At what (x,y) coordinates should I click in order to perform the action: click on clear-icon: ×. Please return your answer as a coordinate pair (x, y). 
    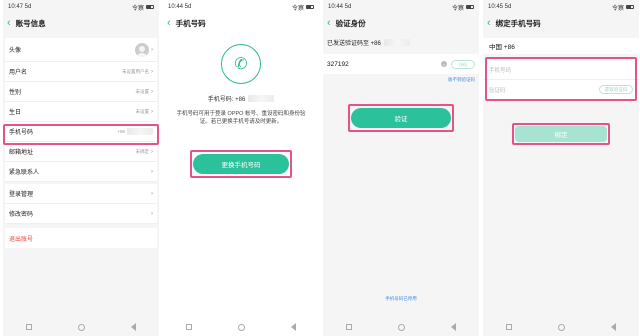
    Looking at the image, I should click on (444, 64).